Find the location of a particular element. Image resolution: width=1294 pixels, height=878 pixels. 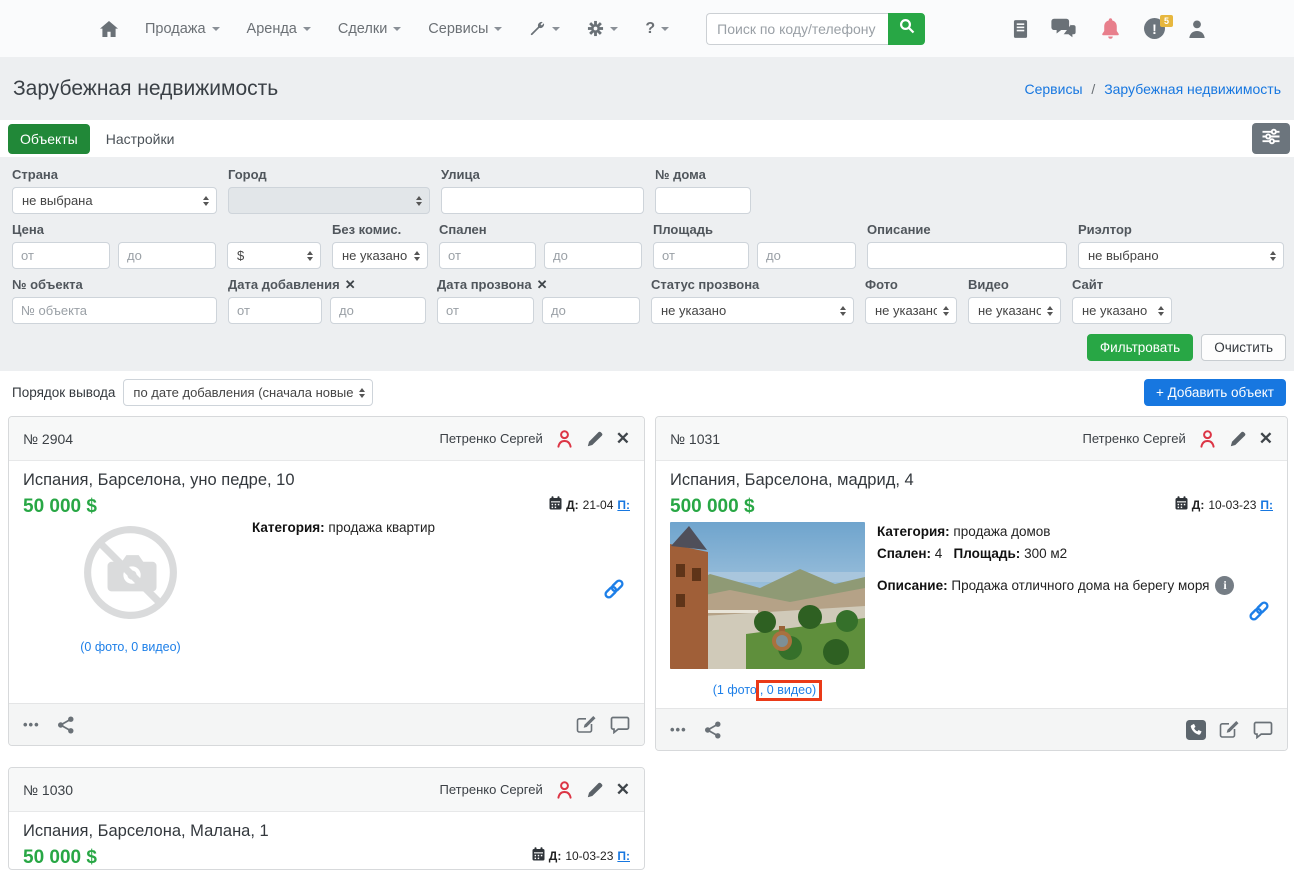

tab-objects: Объекты is located at coordinates (49, 138).